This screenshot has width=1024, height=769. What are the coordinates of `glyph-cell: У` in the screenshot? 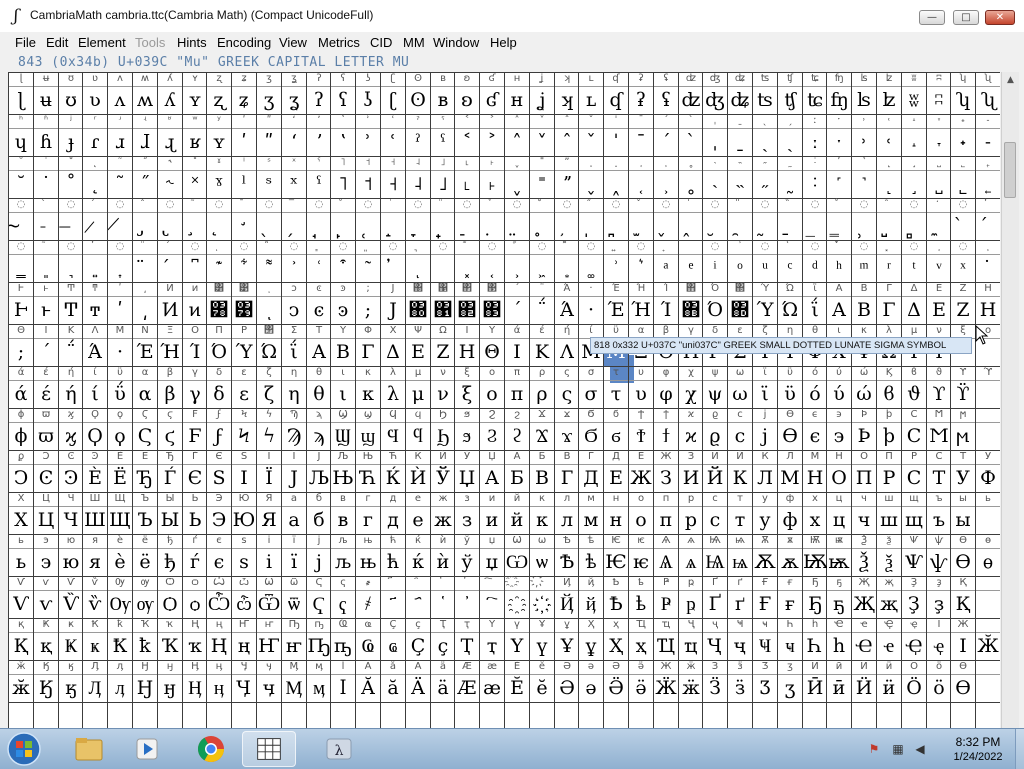 It's located at (963, 478).